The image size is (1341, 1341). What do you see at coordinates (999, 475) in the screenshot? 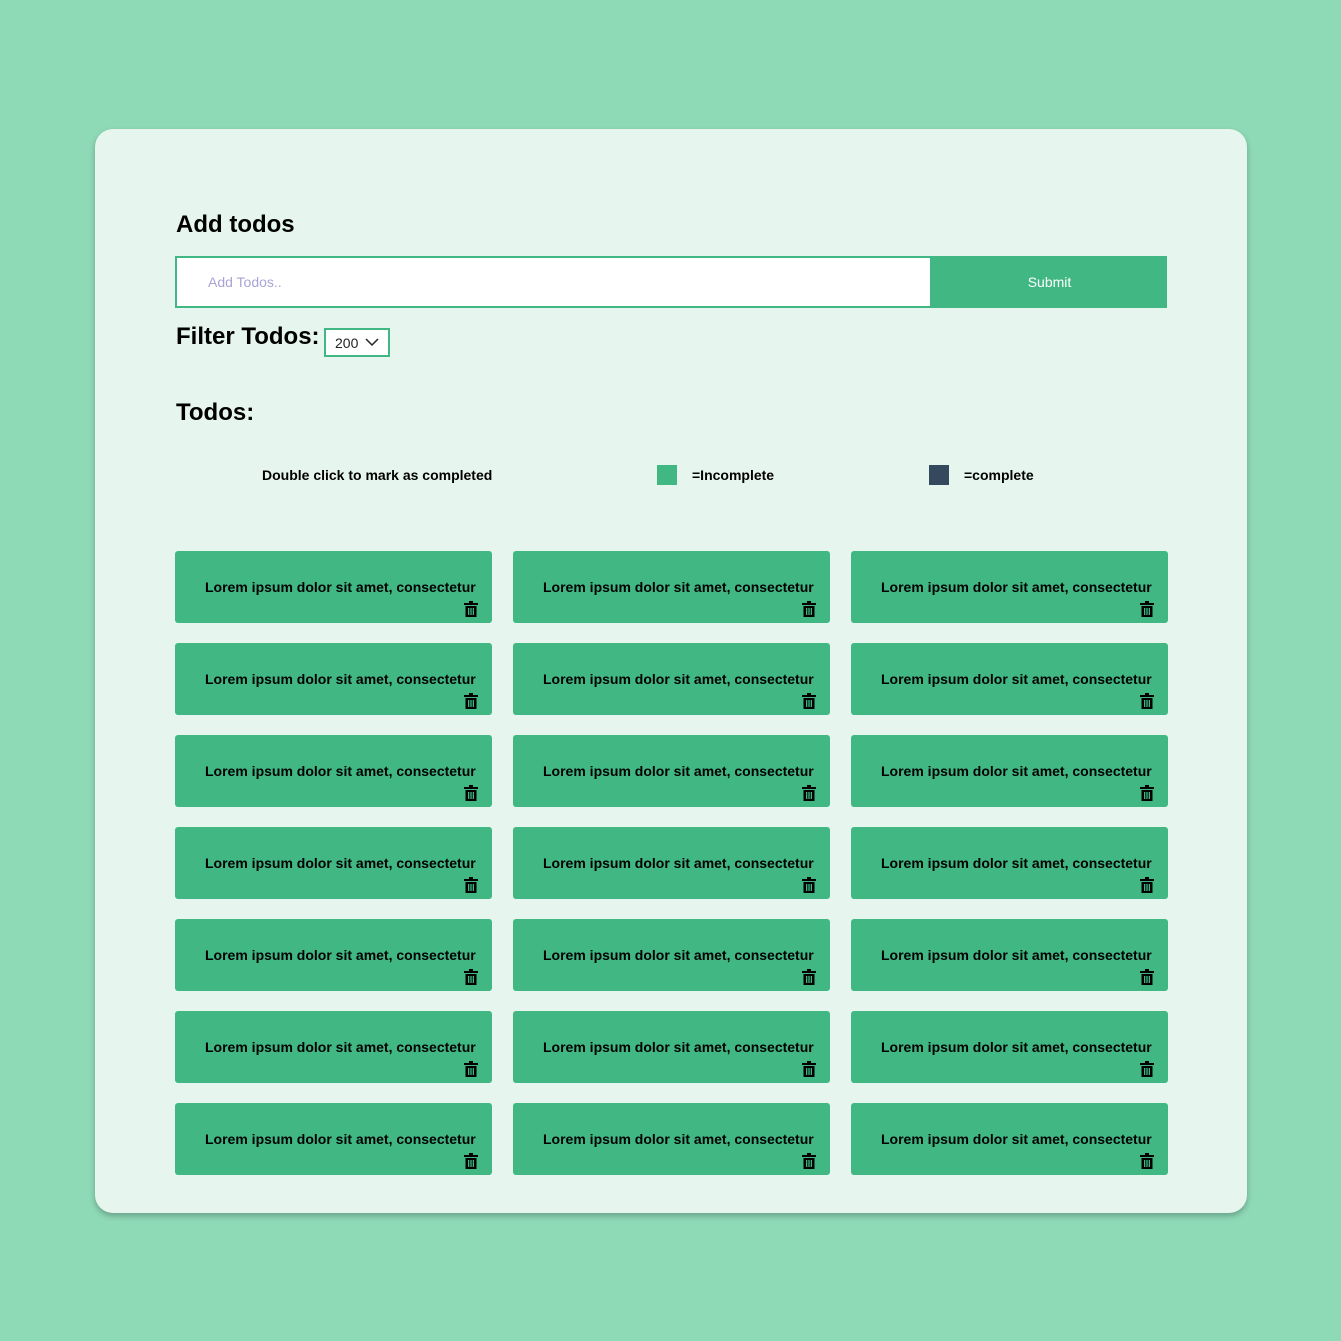
I see `complete-legend-label: =complete` at bounding box center [999, 475].